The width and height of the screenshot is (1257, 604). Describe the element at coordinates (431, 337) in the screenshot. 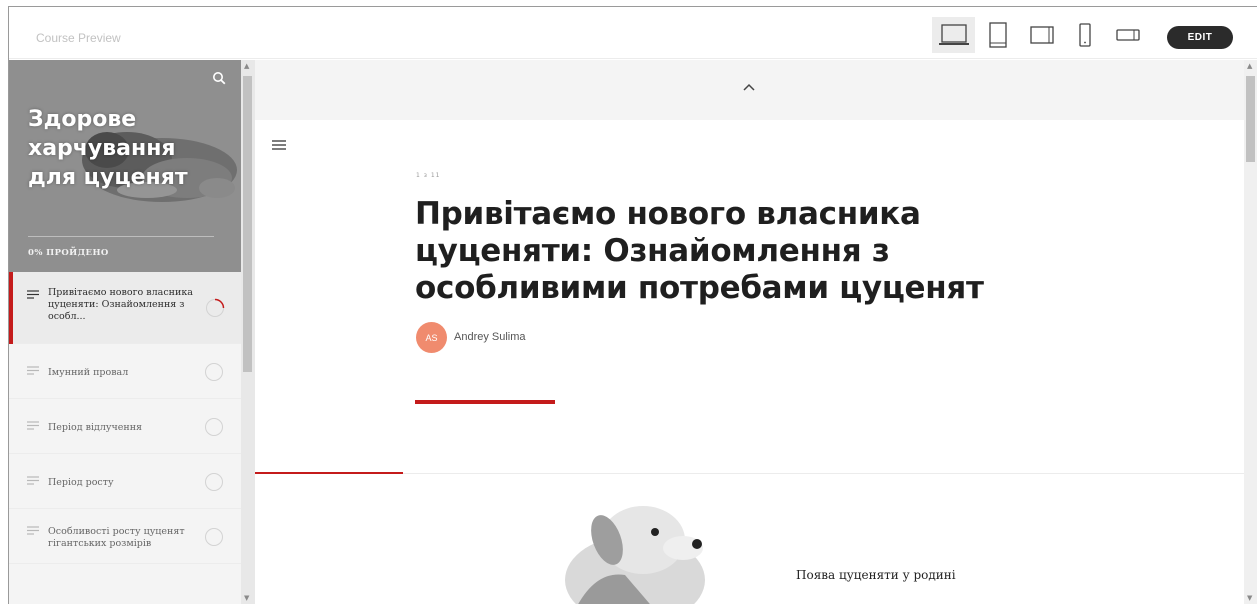

I see `author-avatar: AS` at that location.